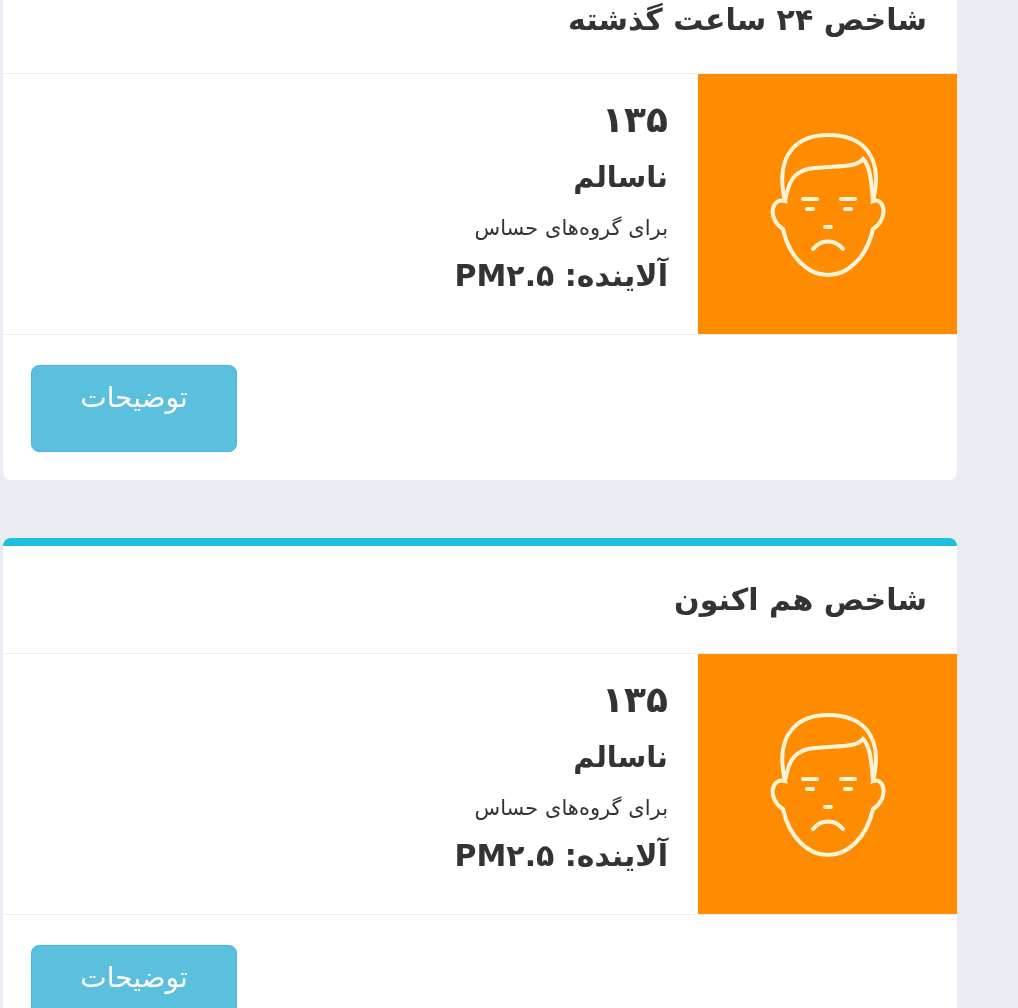 This screenshot has height=1008, width=1018. I want to click on card-title: شاخص هم اکنون, so click(800, 599).